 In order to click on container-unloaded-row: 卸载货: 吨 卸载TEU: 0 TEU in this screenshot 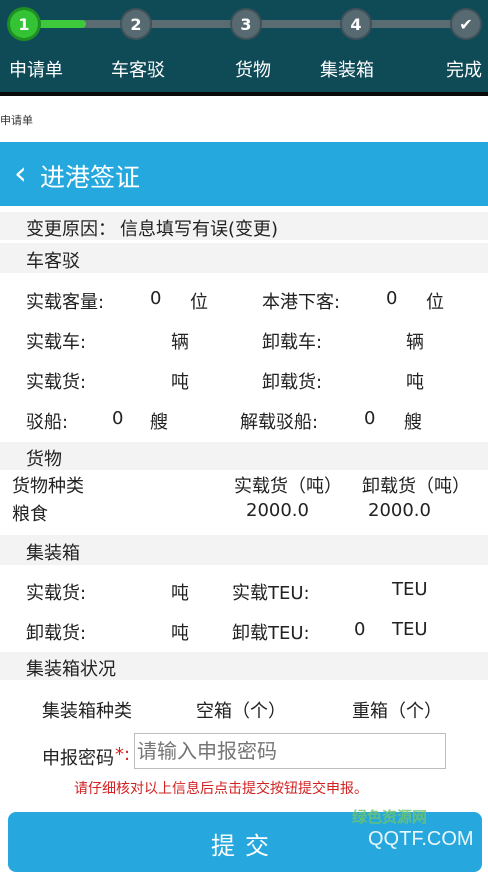, I will do `click(244, 631)`.